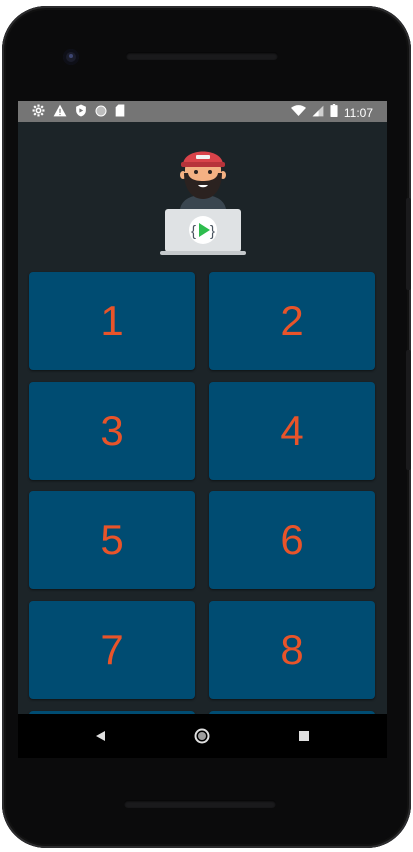  What do you see at coordinates (318, 113) in the screenshot?
I see `signal-icon` at bounding box center [318, 113].